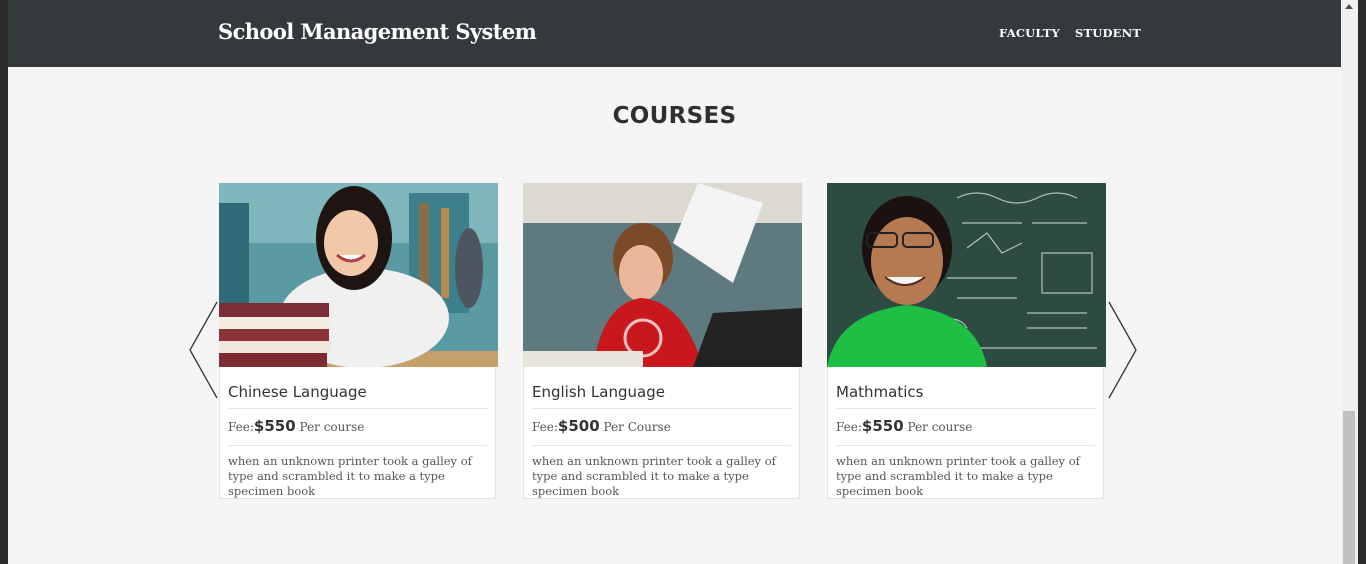 The height and width of the screenshot is (564, 1366). I want to click on fee-suffix: Per Course, so click(637, 427).